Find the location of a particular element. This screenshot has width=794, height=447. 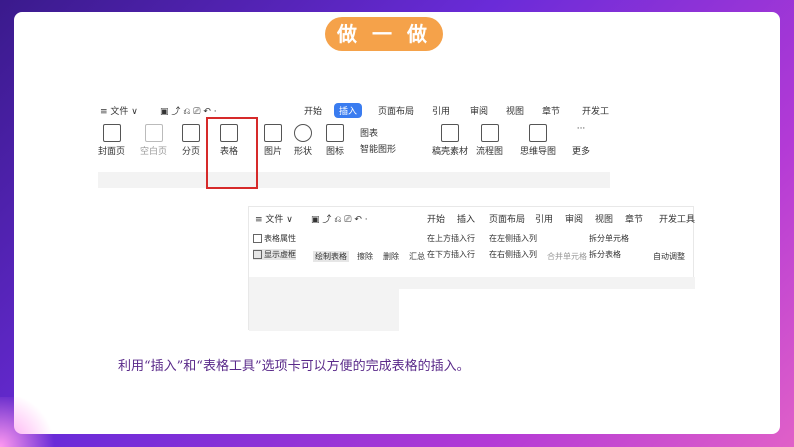

tab-insert: 插入 is located at coordinates (348, 110).